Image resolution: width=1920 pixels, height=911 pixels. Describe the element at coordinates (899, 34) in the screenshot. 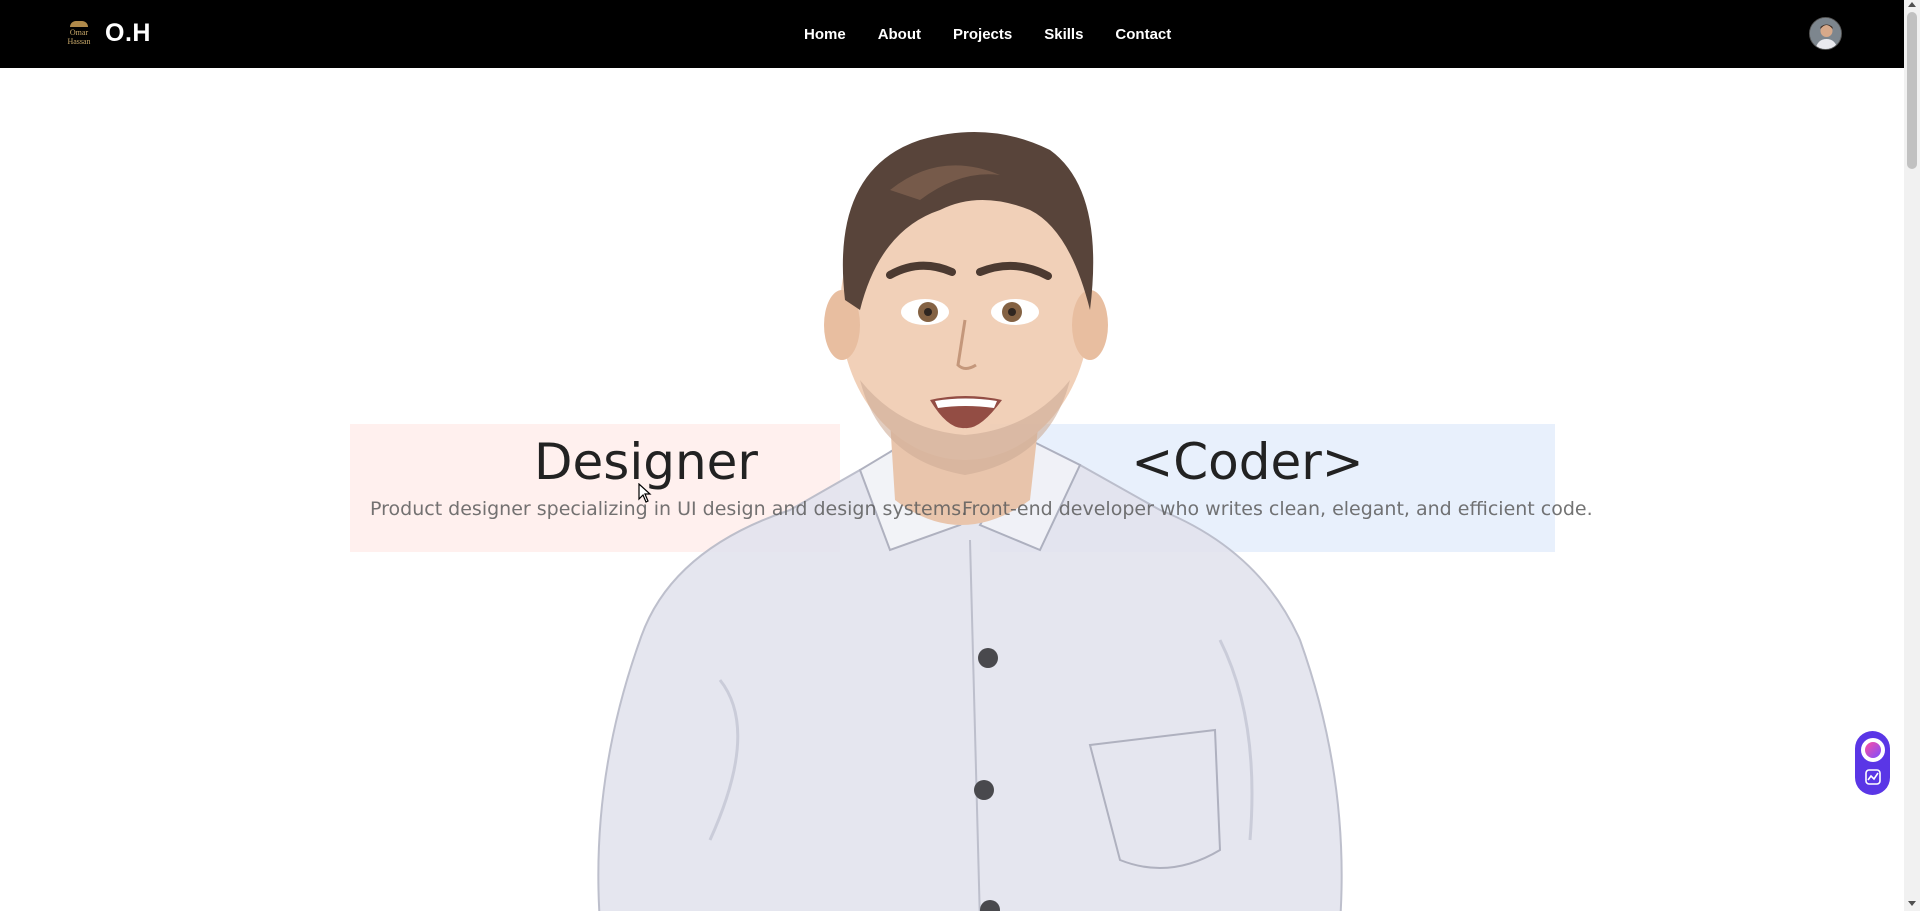

I see `nav-about: About` at that location.